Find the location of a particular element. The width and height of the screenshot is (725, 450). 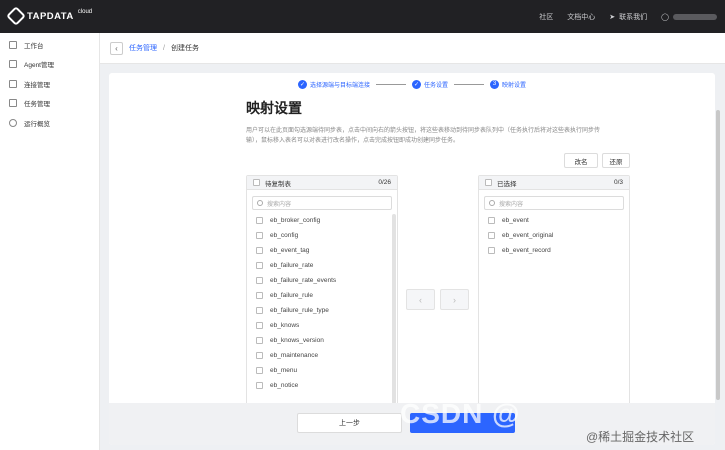

list-item: eb_failure_rule is located at coordinates (322, 295).